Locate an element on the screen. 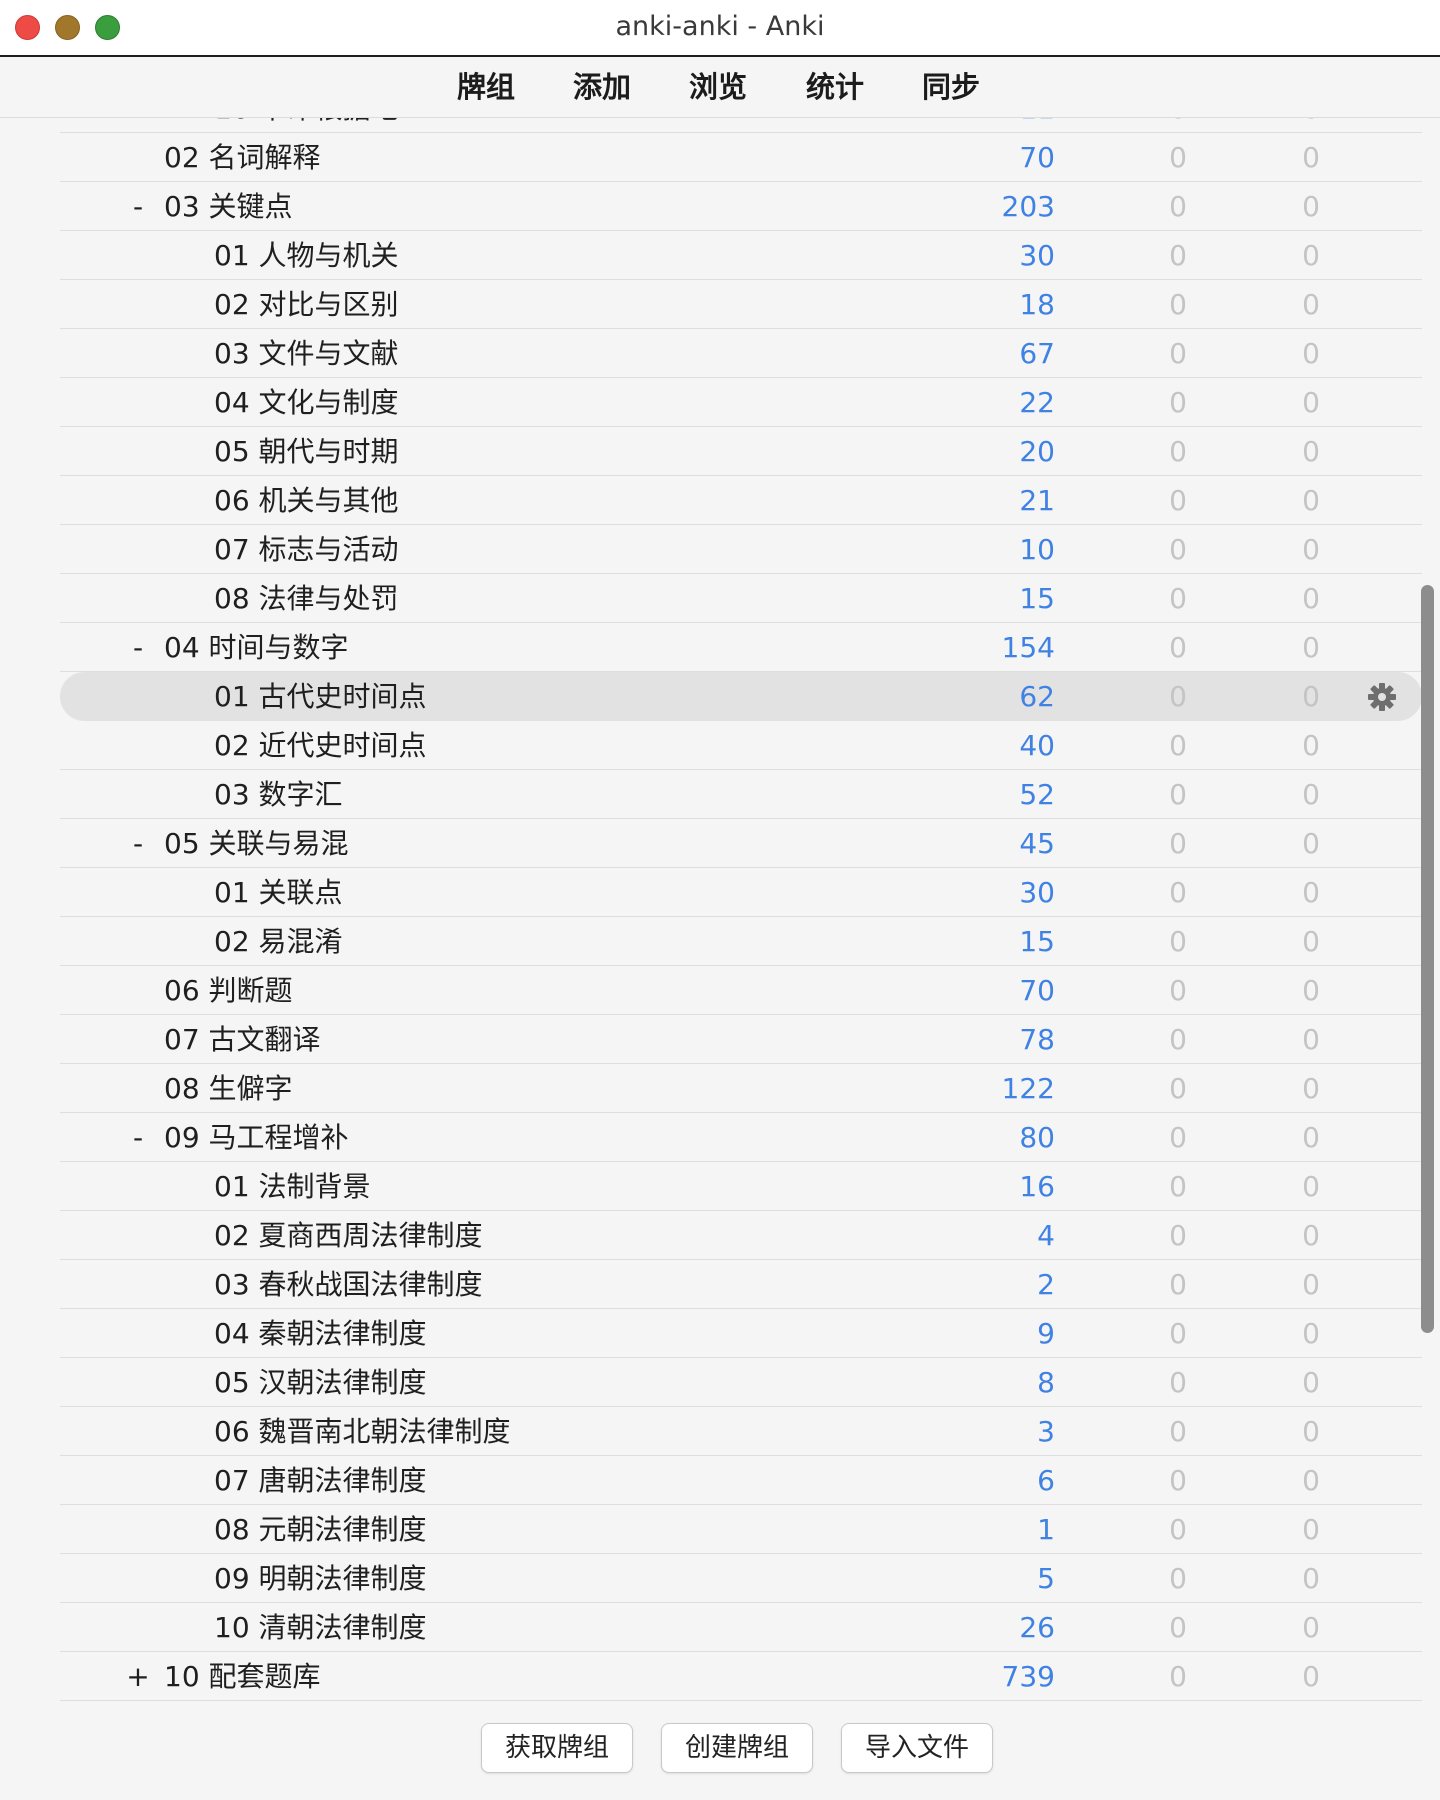 The image size is (1440, 1800). deck-row: 03 文件与文献 67 0 0 is located at coordinates (741, 353).